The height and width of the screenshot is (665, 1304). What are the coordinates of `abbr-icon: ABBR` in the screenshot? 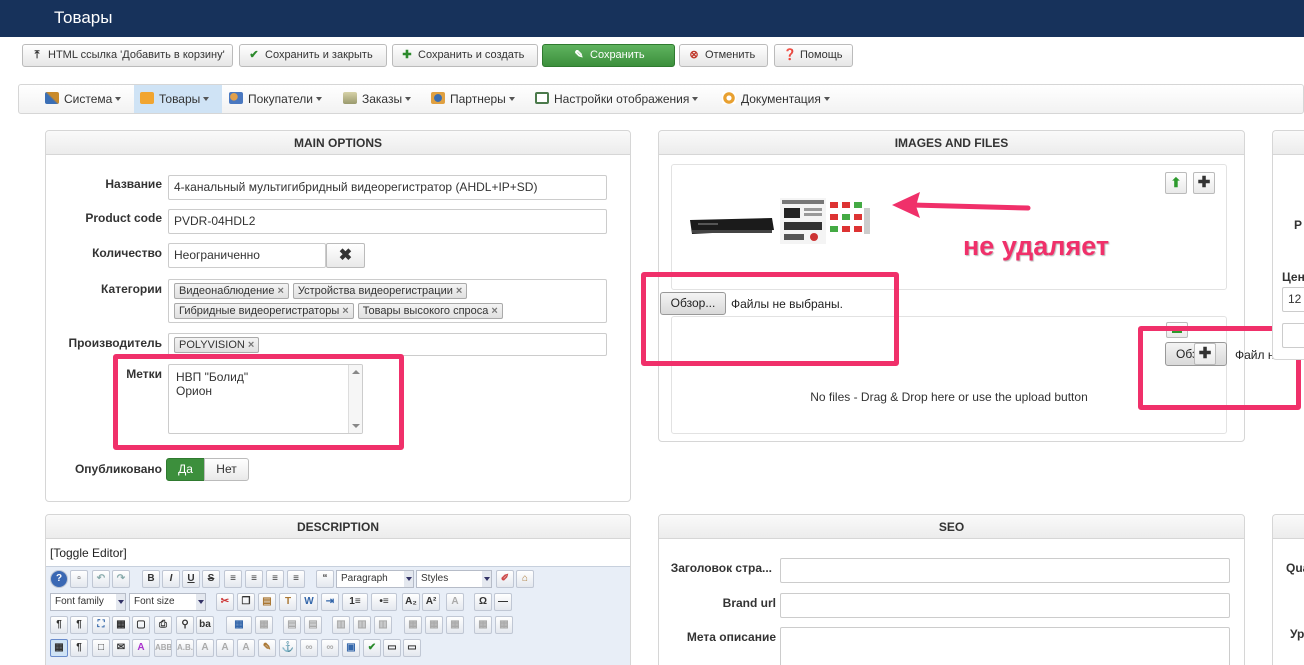 It's located at (163, 648).